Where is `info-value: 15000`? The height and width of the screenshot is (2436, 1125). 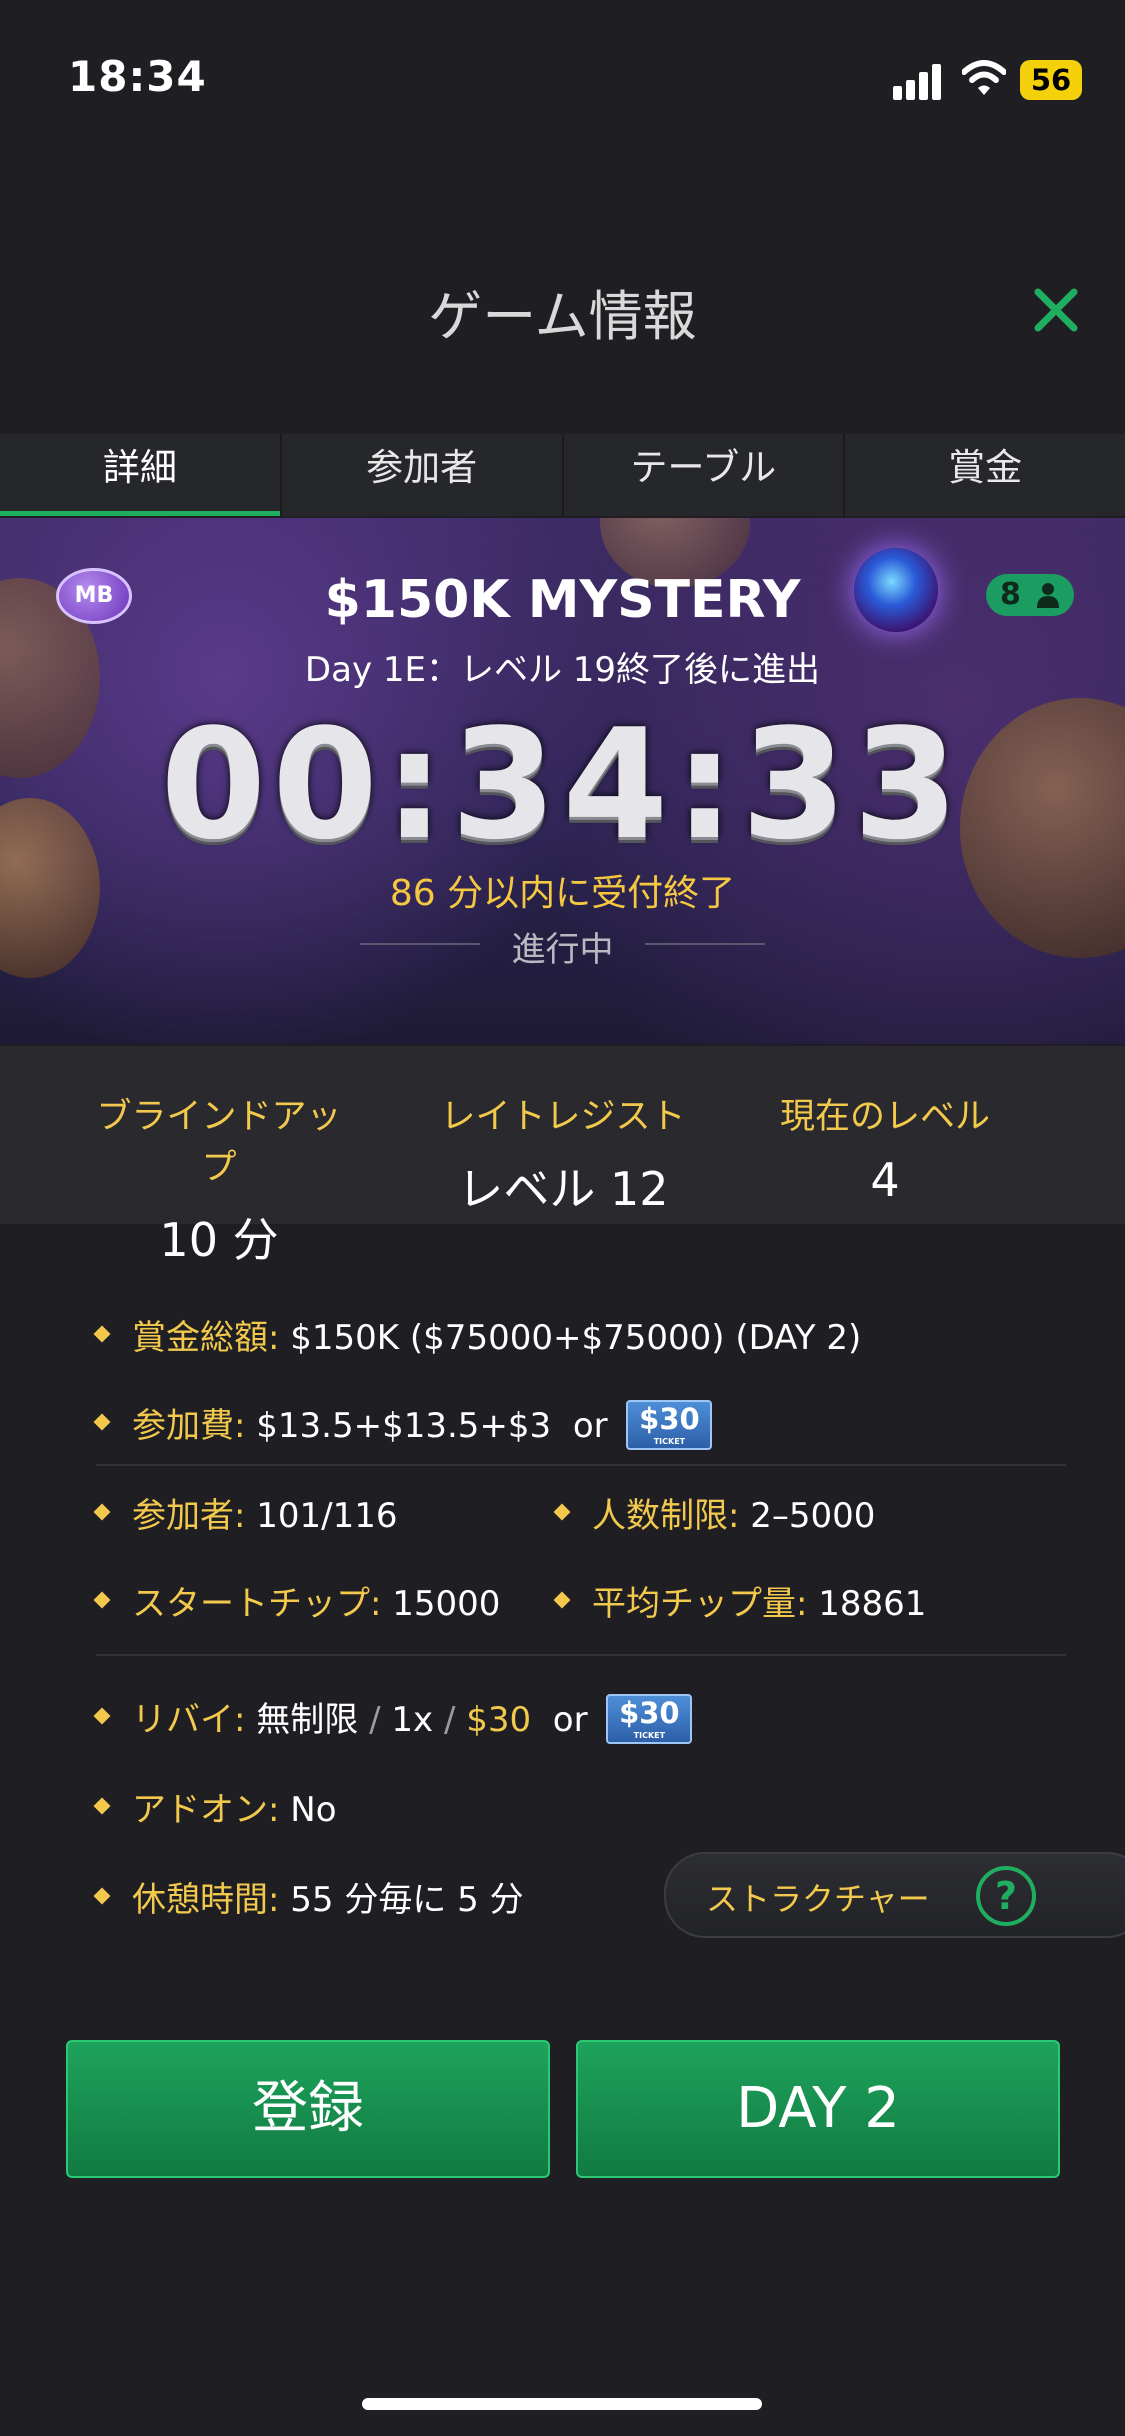 info-value: 15000 is located at coordinates (446, 1604).